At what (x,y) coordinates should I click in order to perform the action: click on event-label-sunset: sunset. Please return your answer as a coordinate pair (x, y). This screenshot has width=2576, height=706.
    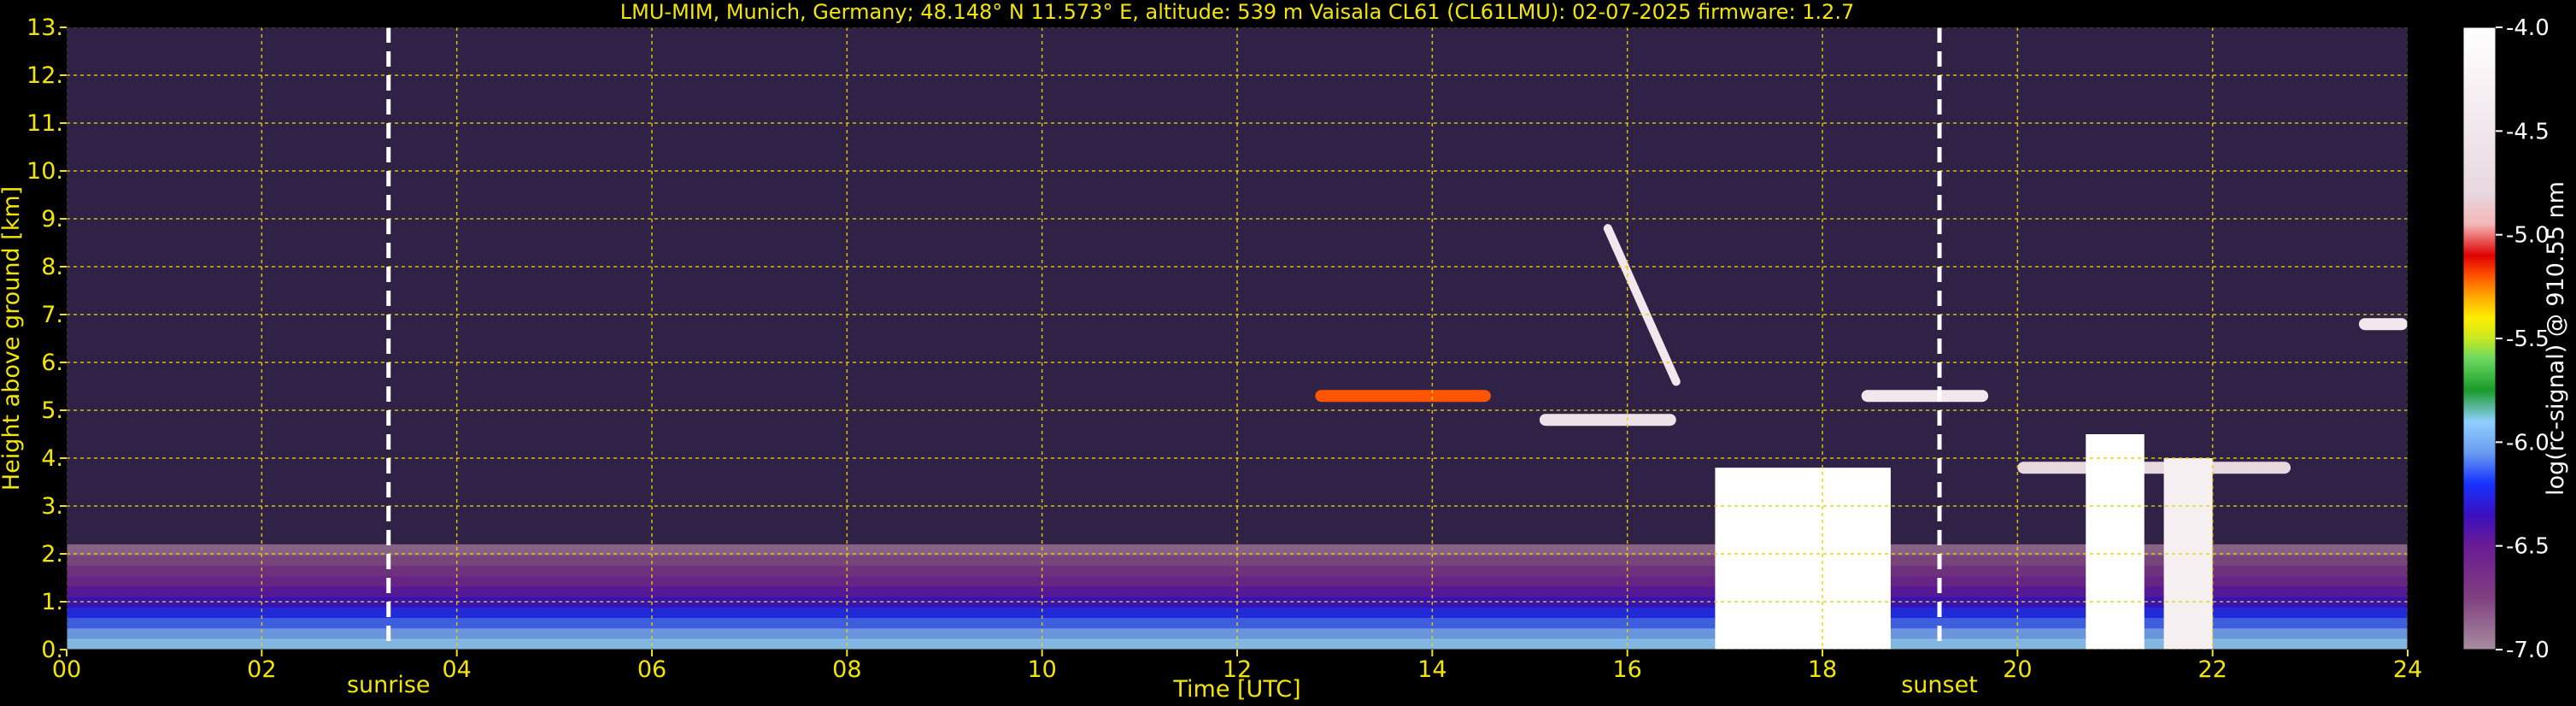
    Looking at the image, I should click on (1939, 685).